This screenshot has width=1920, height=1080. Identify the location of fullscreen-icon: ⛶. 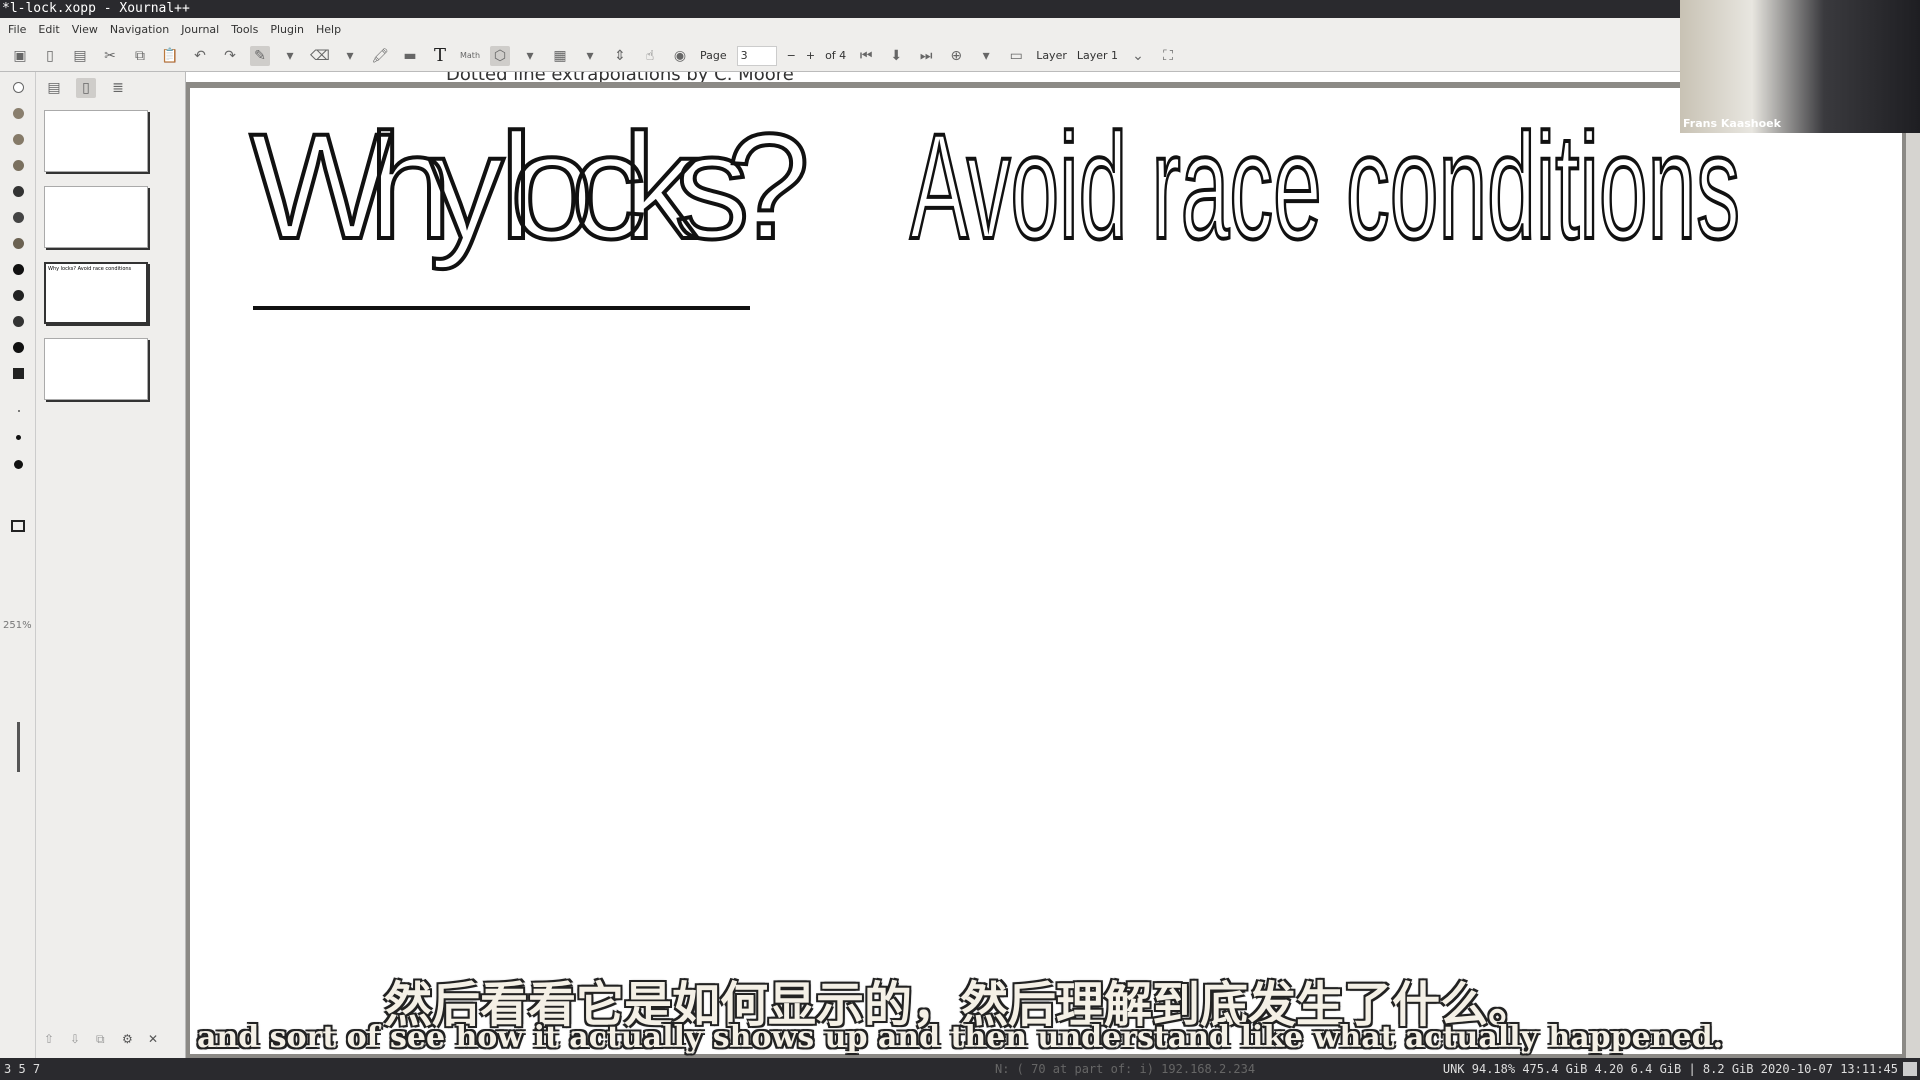
(1168, 56).